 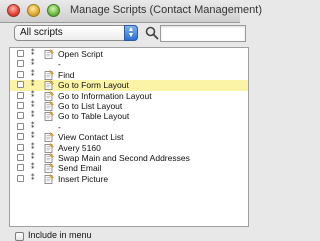 What do you see at coordinates (131, 33) in the screenshot?
I see `select-arrows-icon: ▲ ▼` at bounding box center [131, 33].